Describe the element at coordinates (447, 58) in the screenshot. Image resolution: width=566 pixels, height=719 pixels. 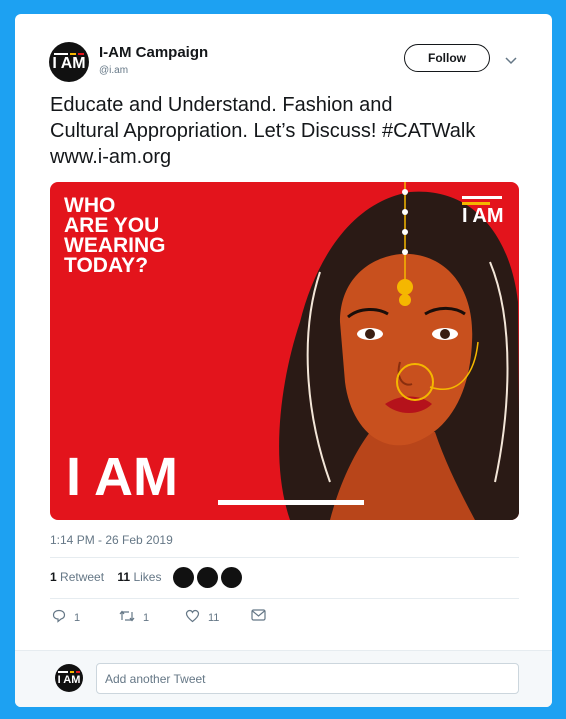
I see `follow-button: Follow` at that location.